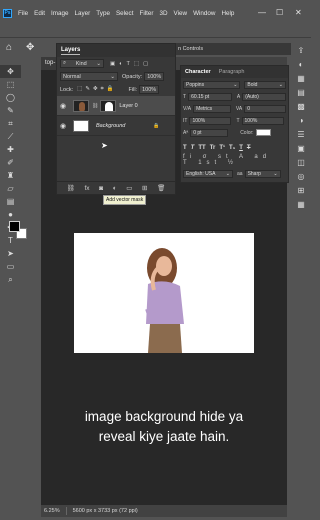  What do you see at coordinates (208, 173) in the screenshot?
I see `language-dropdown: English: USA ⌄` at bounding box center [208, 173].